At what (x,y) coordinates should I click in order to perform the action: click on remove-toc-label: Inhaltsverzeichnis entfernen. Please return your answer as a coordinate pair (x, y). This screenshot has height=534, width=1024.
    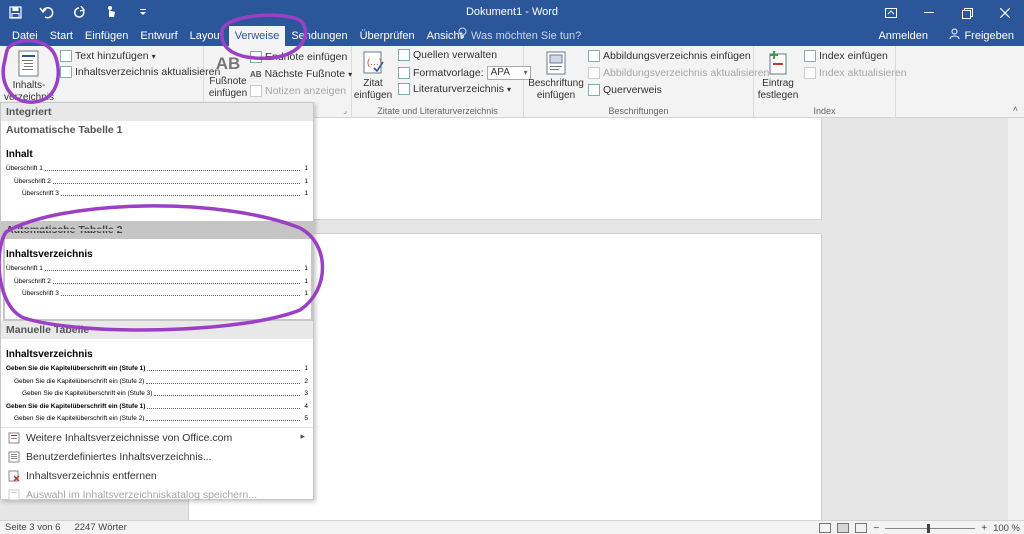
    Looking at the image, I should click on (91, 475).